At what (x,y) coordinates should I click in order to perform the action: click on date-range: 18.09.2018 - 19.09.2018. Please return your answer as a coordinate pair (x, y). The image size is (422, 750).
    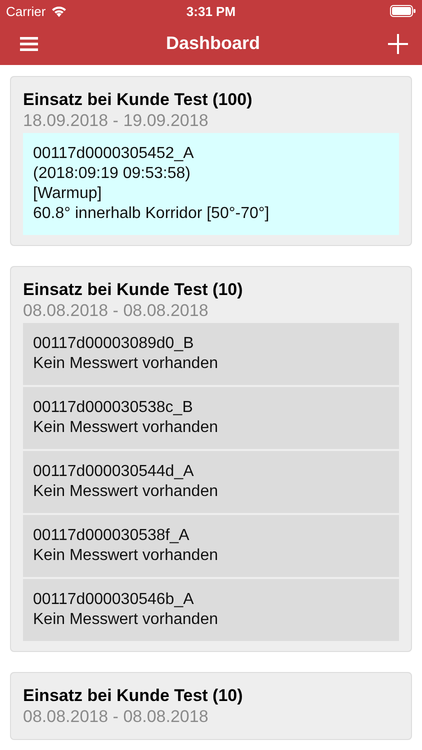
    Looking at the image, I should click on (116, 120).